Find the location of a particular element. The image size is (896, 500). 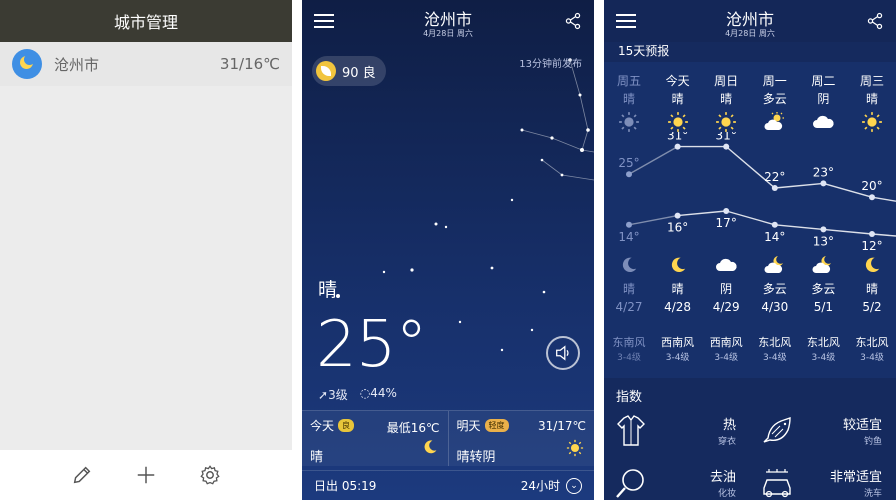

two-day-forecast: 今天良 最低16℃ 晴 明天 轻度 31/17℃ 晴转阴 is located at coordinates (448, 438).